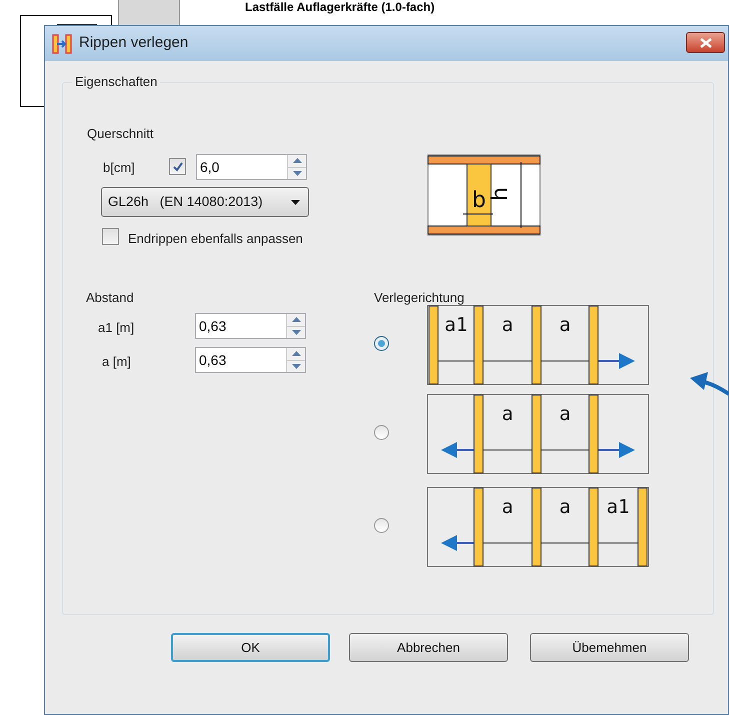 The height and width of the screenshot is (715, 729). Describe the element at coordinates (250, 647) in the screenshot. I see `dialog-button: OK` at that location.